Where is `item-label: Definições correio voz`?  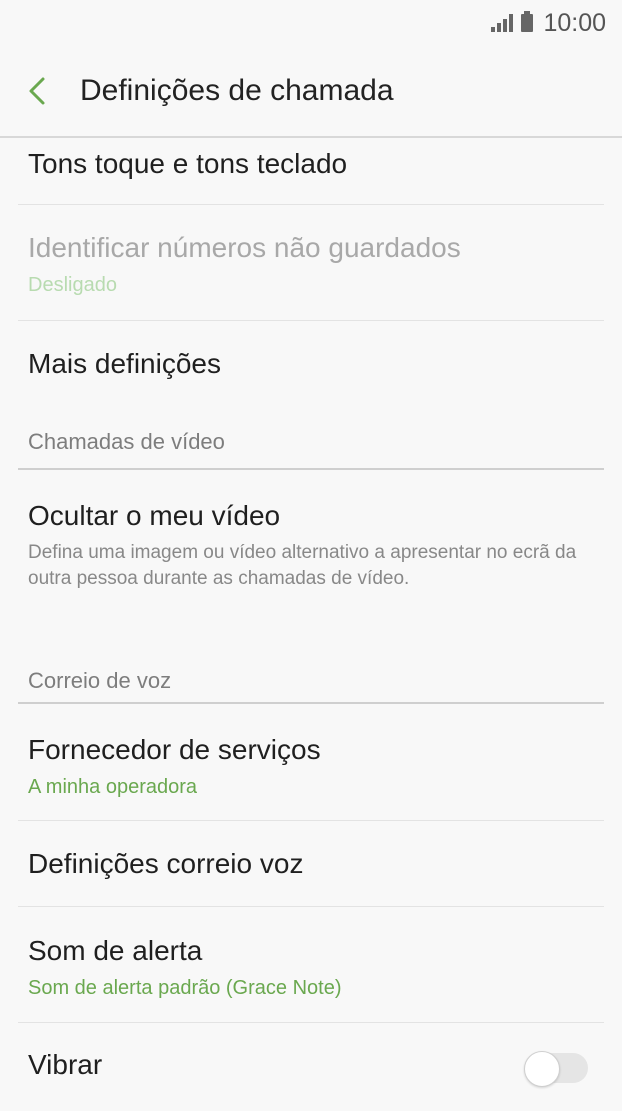
item-label: Definições correio voz is located at coordinates (166, 863).